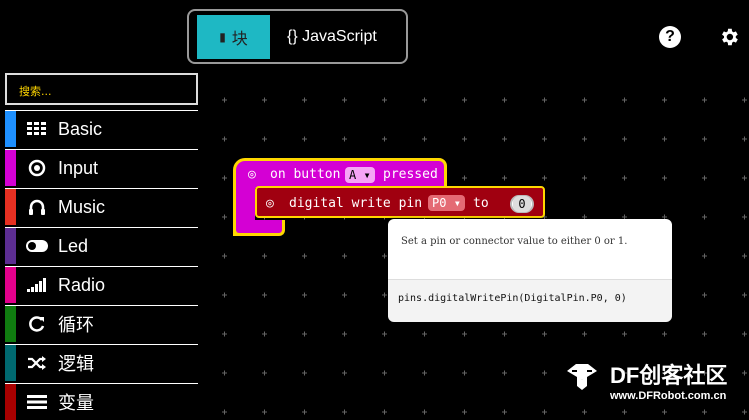 Image resolution: width=749 pixels, height=420 pixels. I want to click on digital-write-pin-block: ◎ digital write pin P0 ▾ to, so click(400, 202).